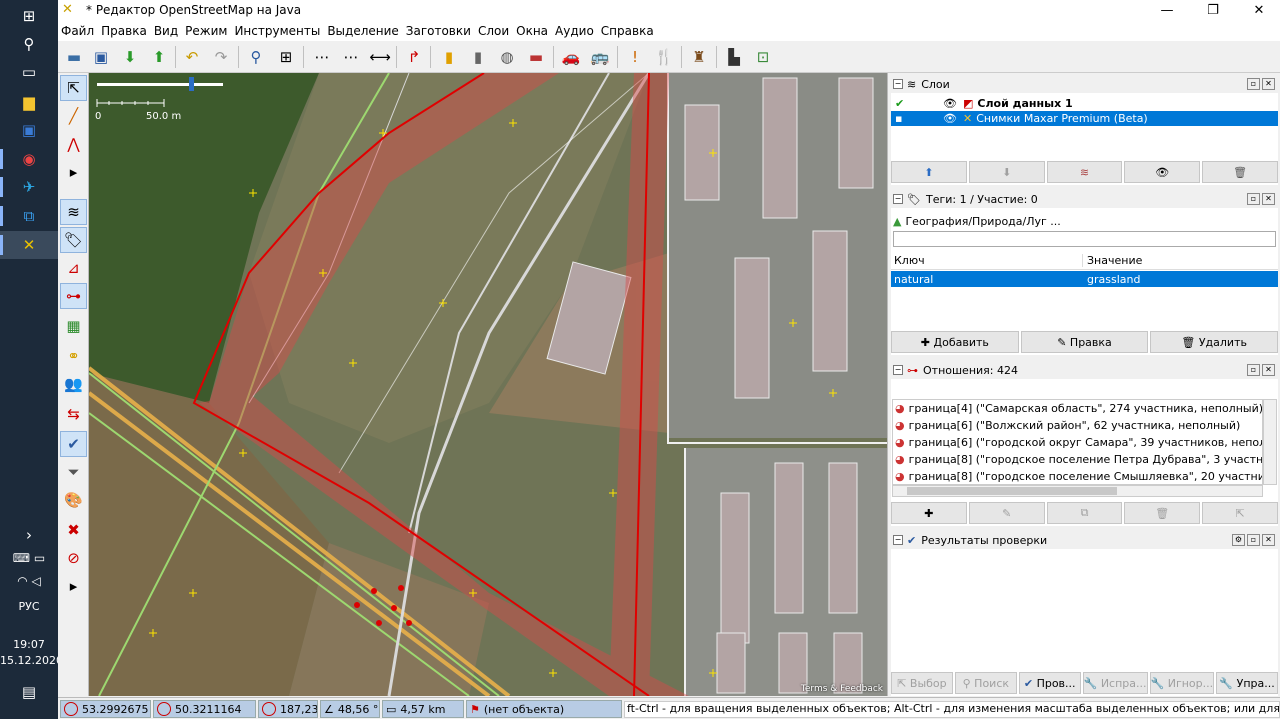  Describe the element at coordinates (929, 172) in the screenshot. I see `move-up-button: ⬆` at that location.